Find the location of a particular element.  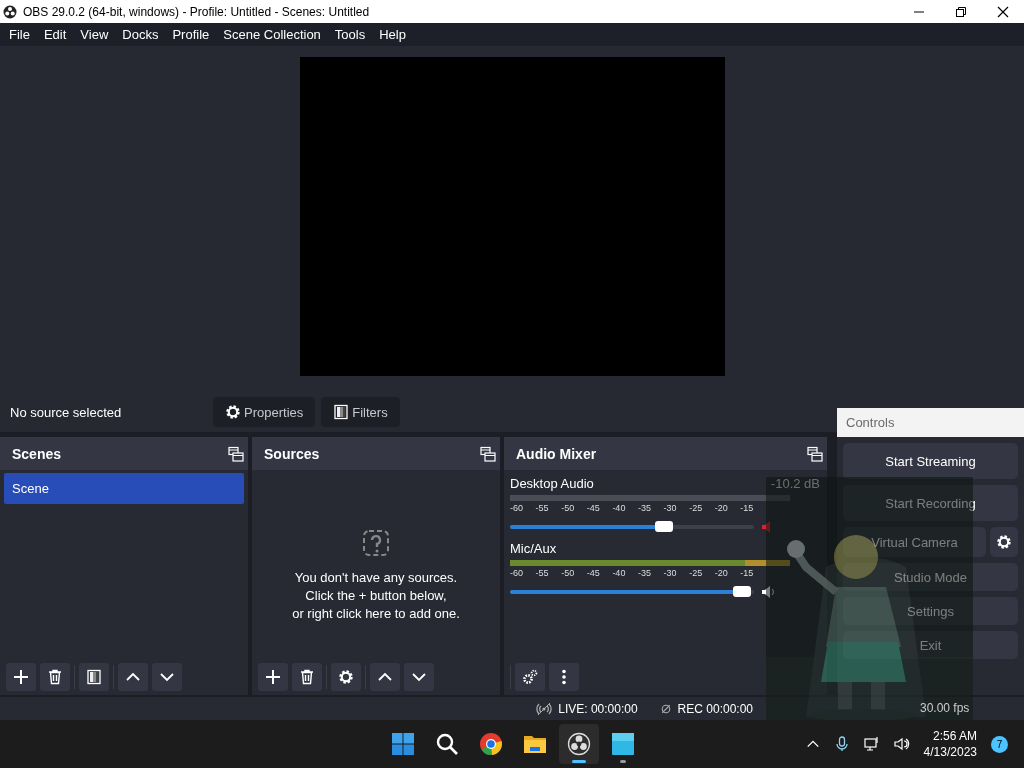

dock-title: Scenes is located at coordinates (37, 453).